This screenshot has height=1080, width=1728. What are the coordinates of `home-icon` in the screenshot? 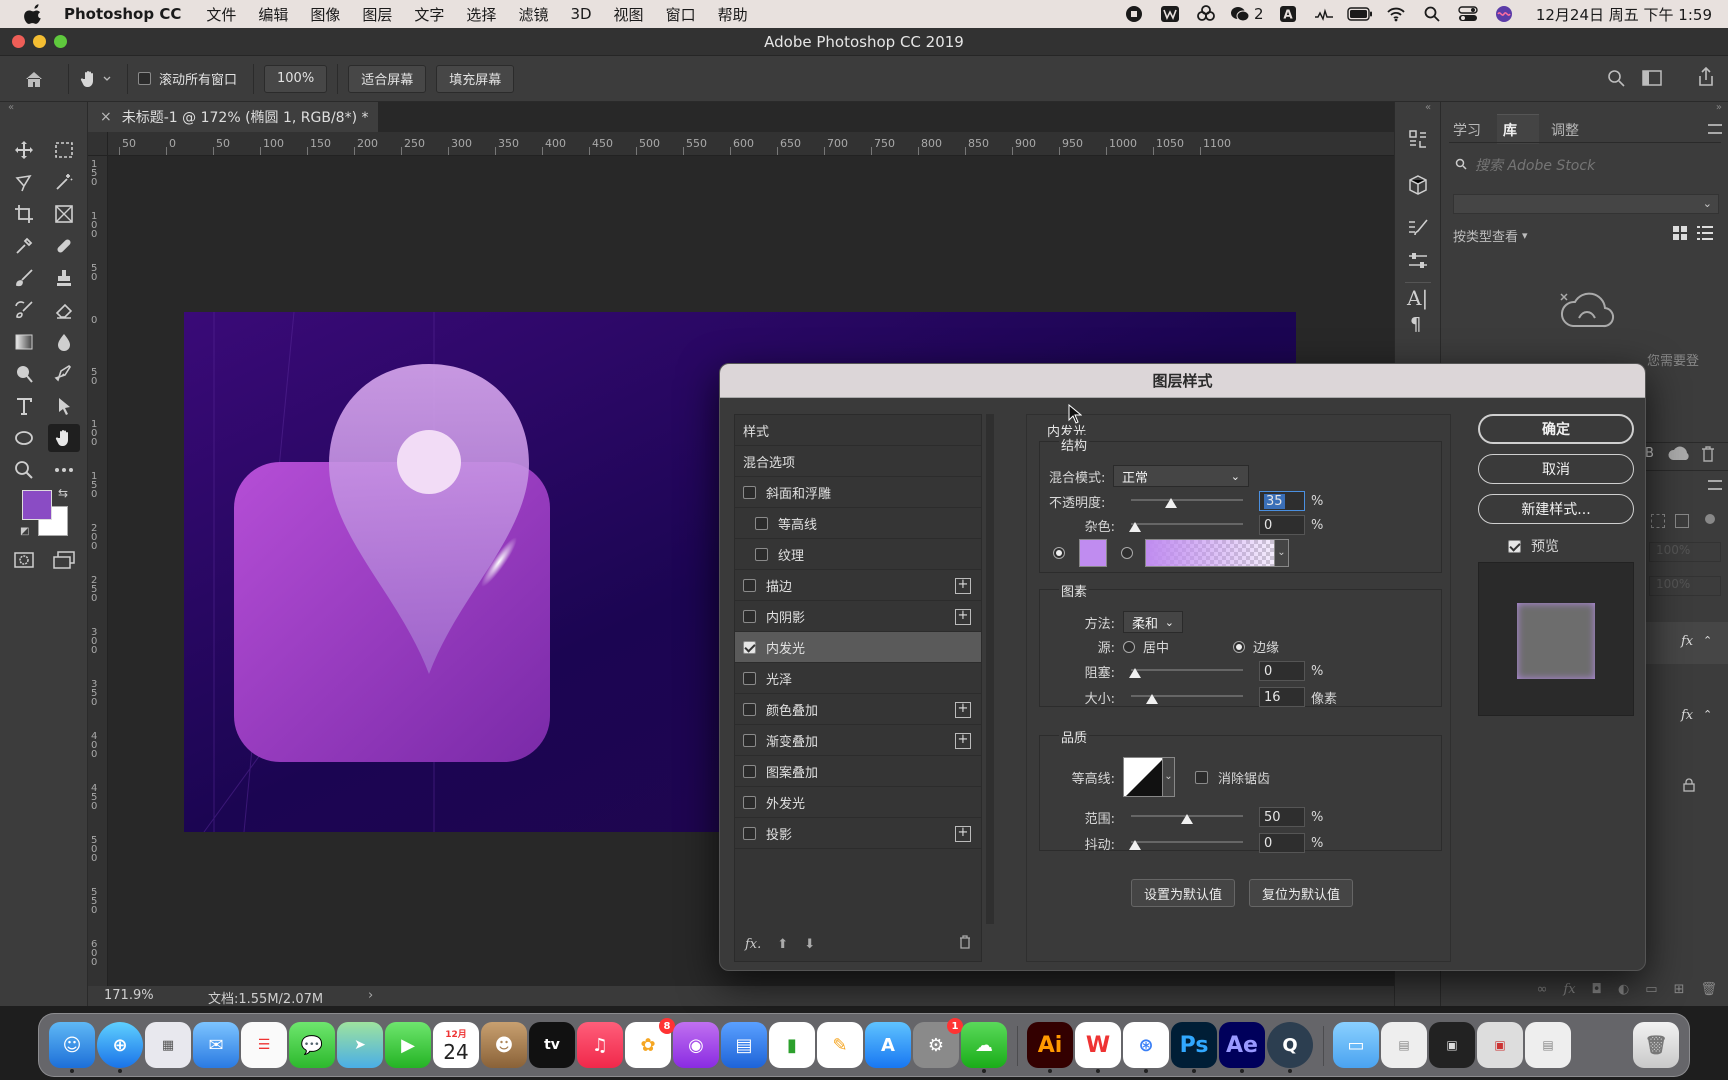 It's located at (34, 79).